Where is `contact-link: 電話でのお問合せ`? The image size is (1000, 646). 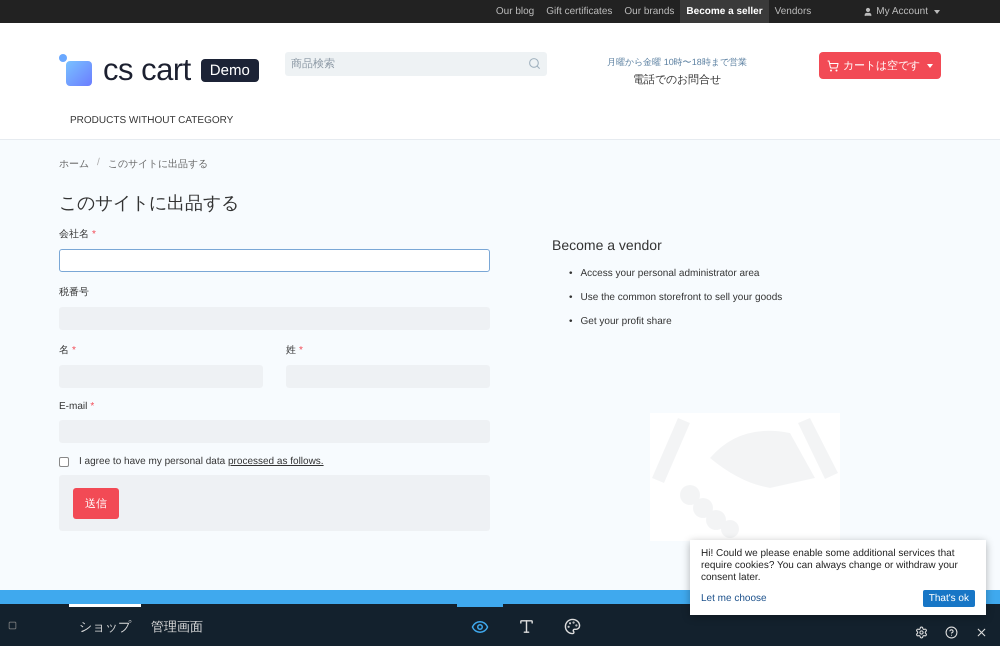
contact-link: 電話でのお問合せ is located at coordinates (677, 79).